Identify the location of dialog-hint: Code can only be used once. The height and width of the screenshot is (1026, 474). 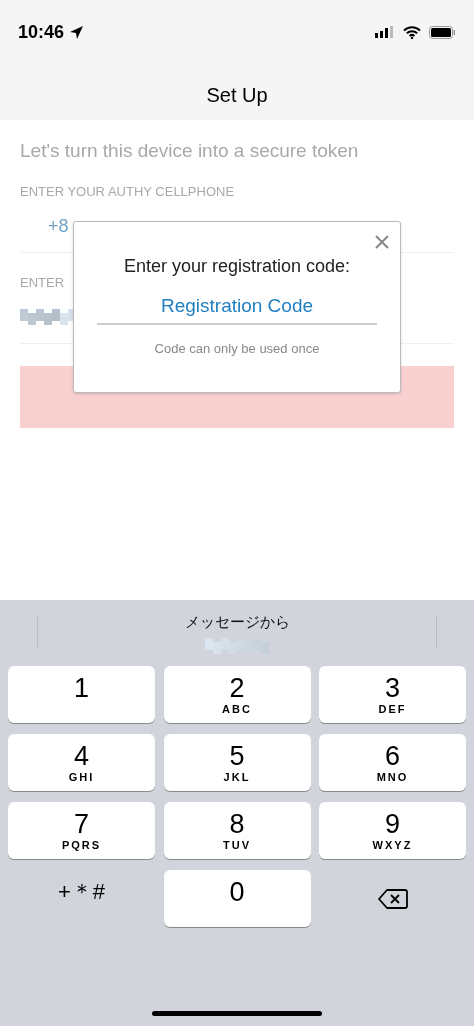
(237, 348).